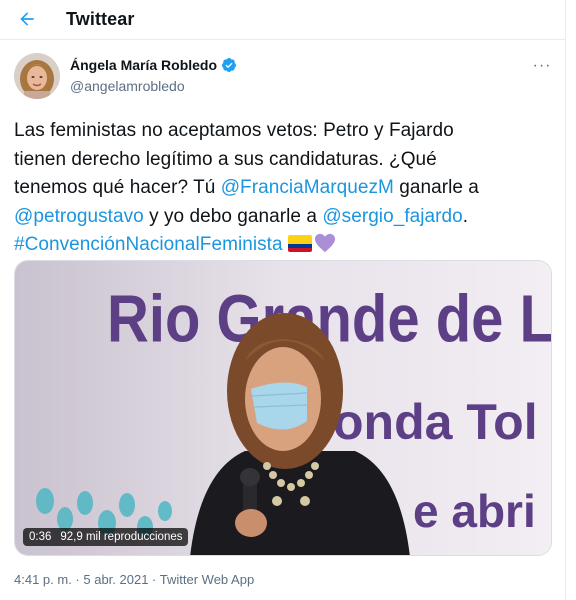 The width and height of the screenshot is (576, 600). I want to click on more-options-icon: ···, so click(542, 65).